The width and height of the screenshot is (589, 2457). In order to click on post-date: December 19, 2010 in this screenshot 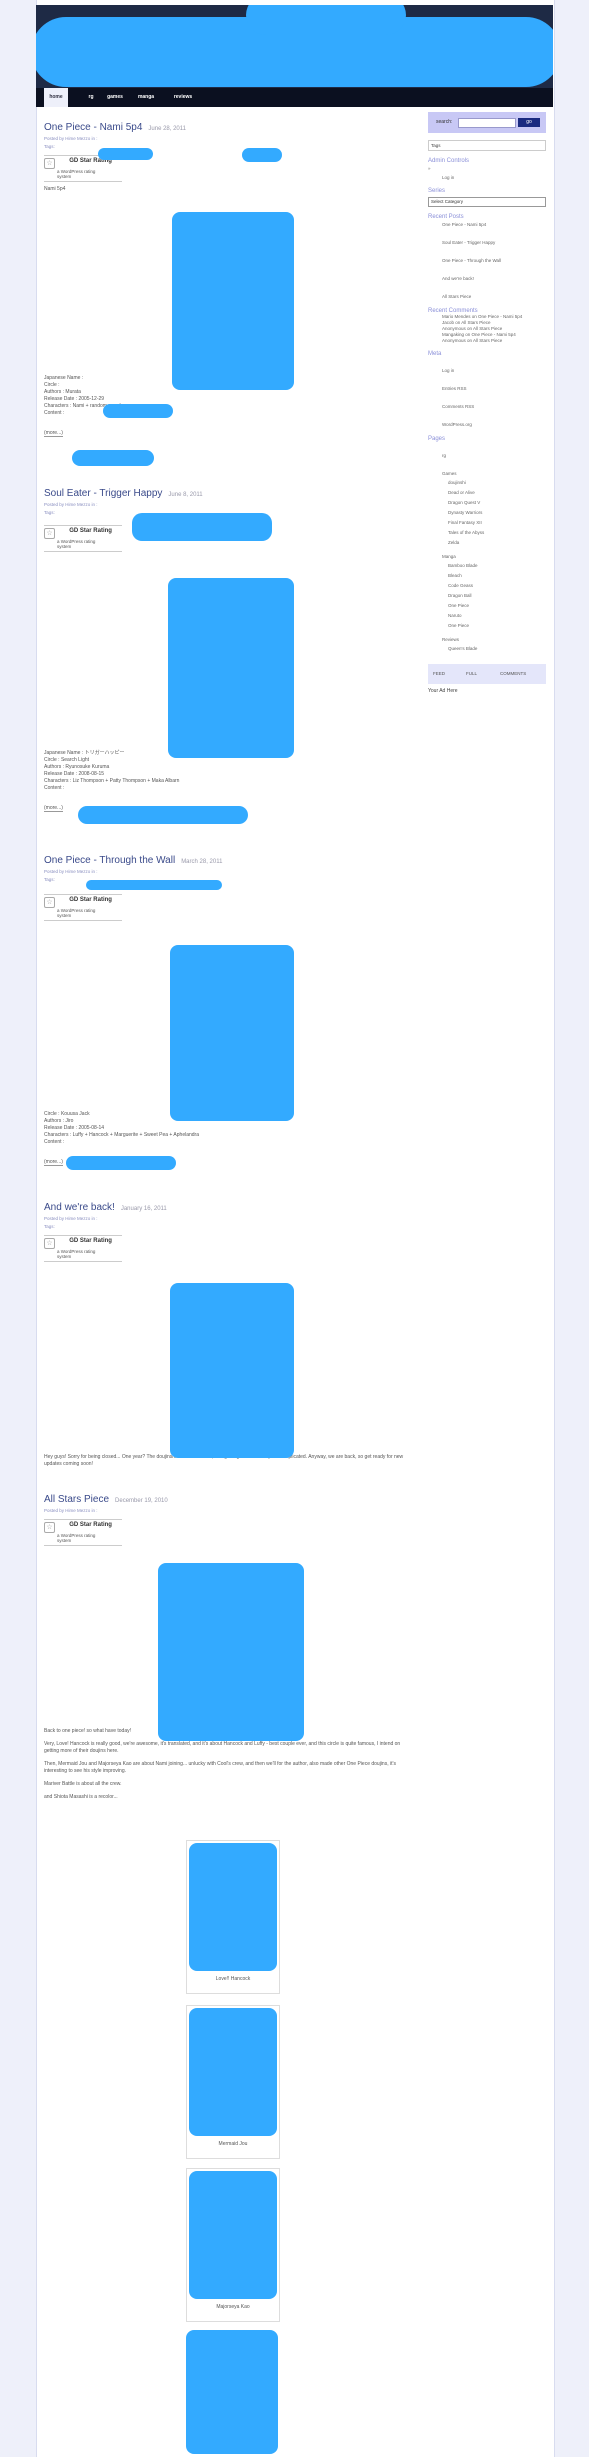, I will do `click(141, 1501)`.